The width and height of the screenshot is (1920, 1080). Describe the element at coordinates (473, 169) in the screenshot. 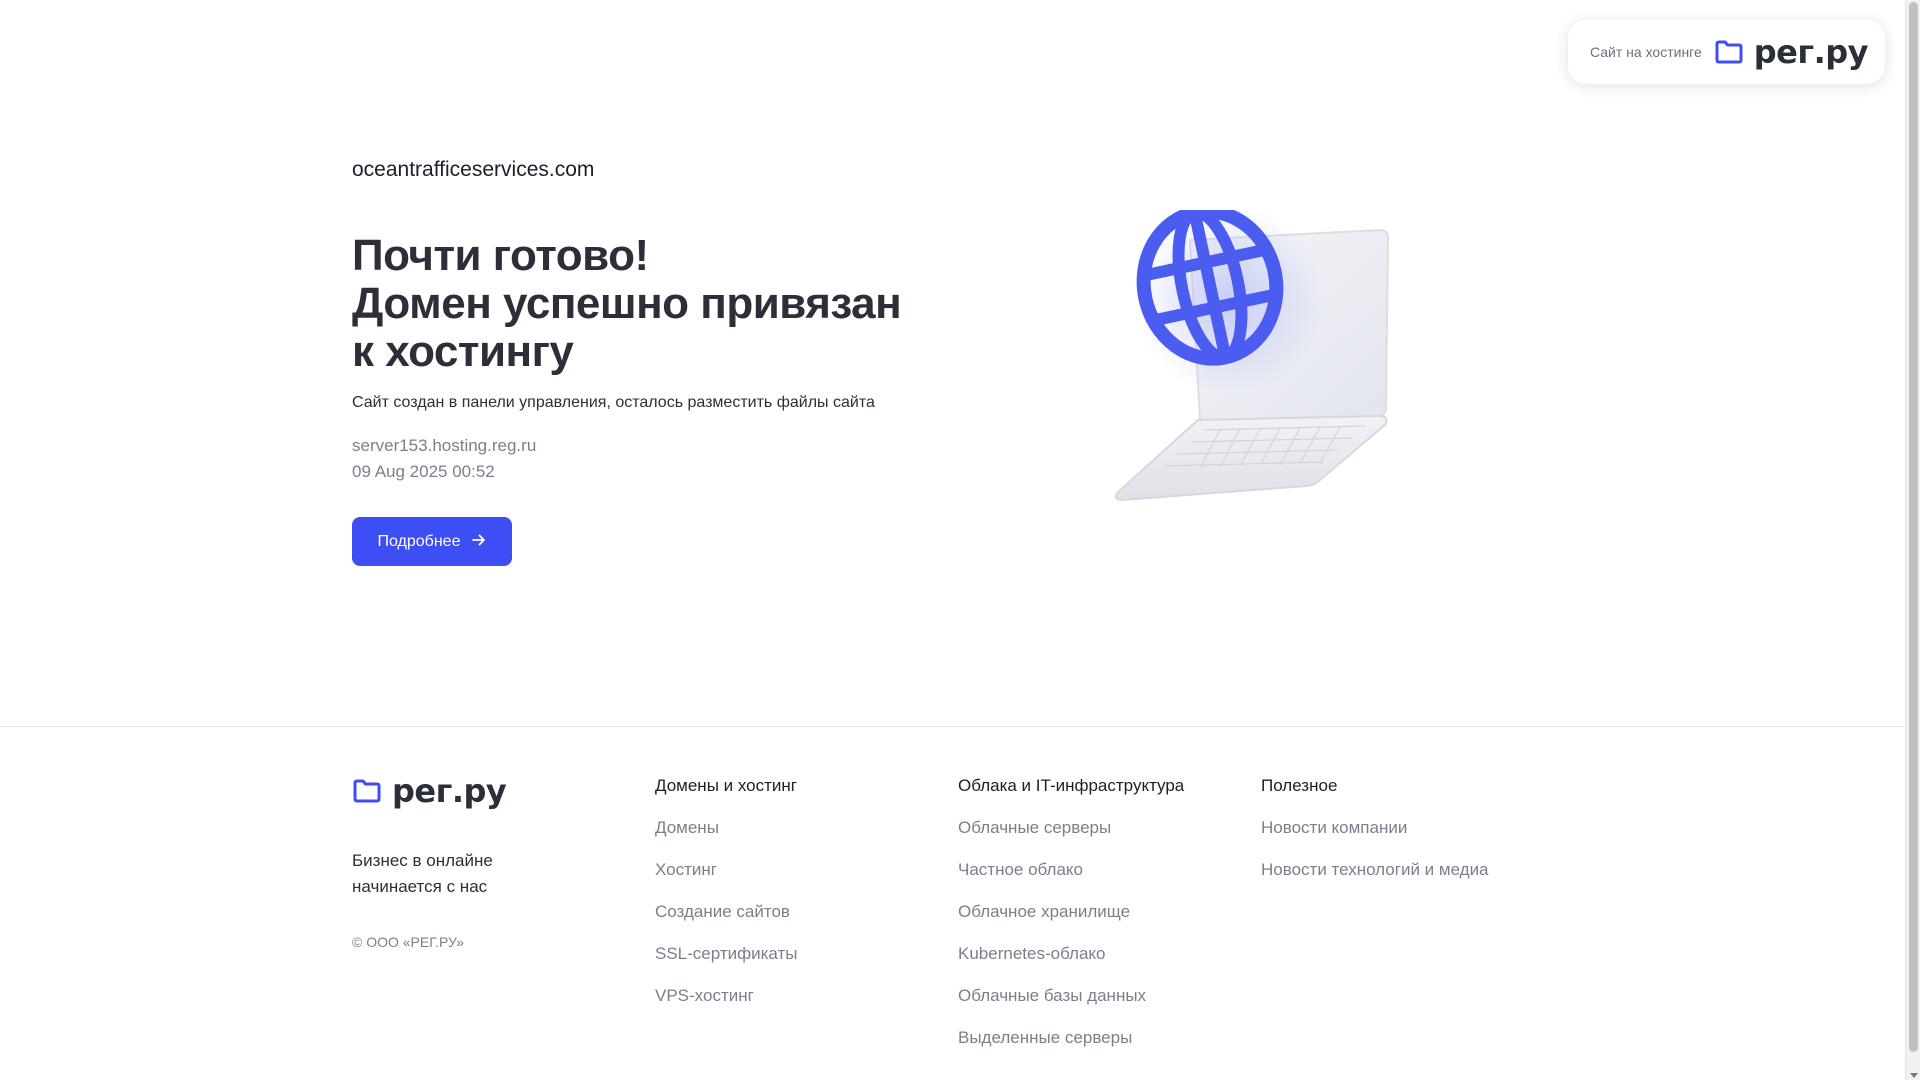

I see `domain-name: oceantrafficeservices.com` at that location.